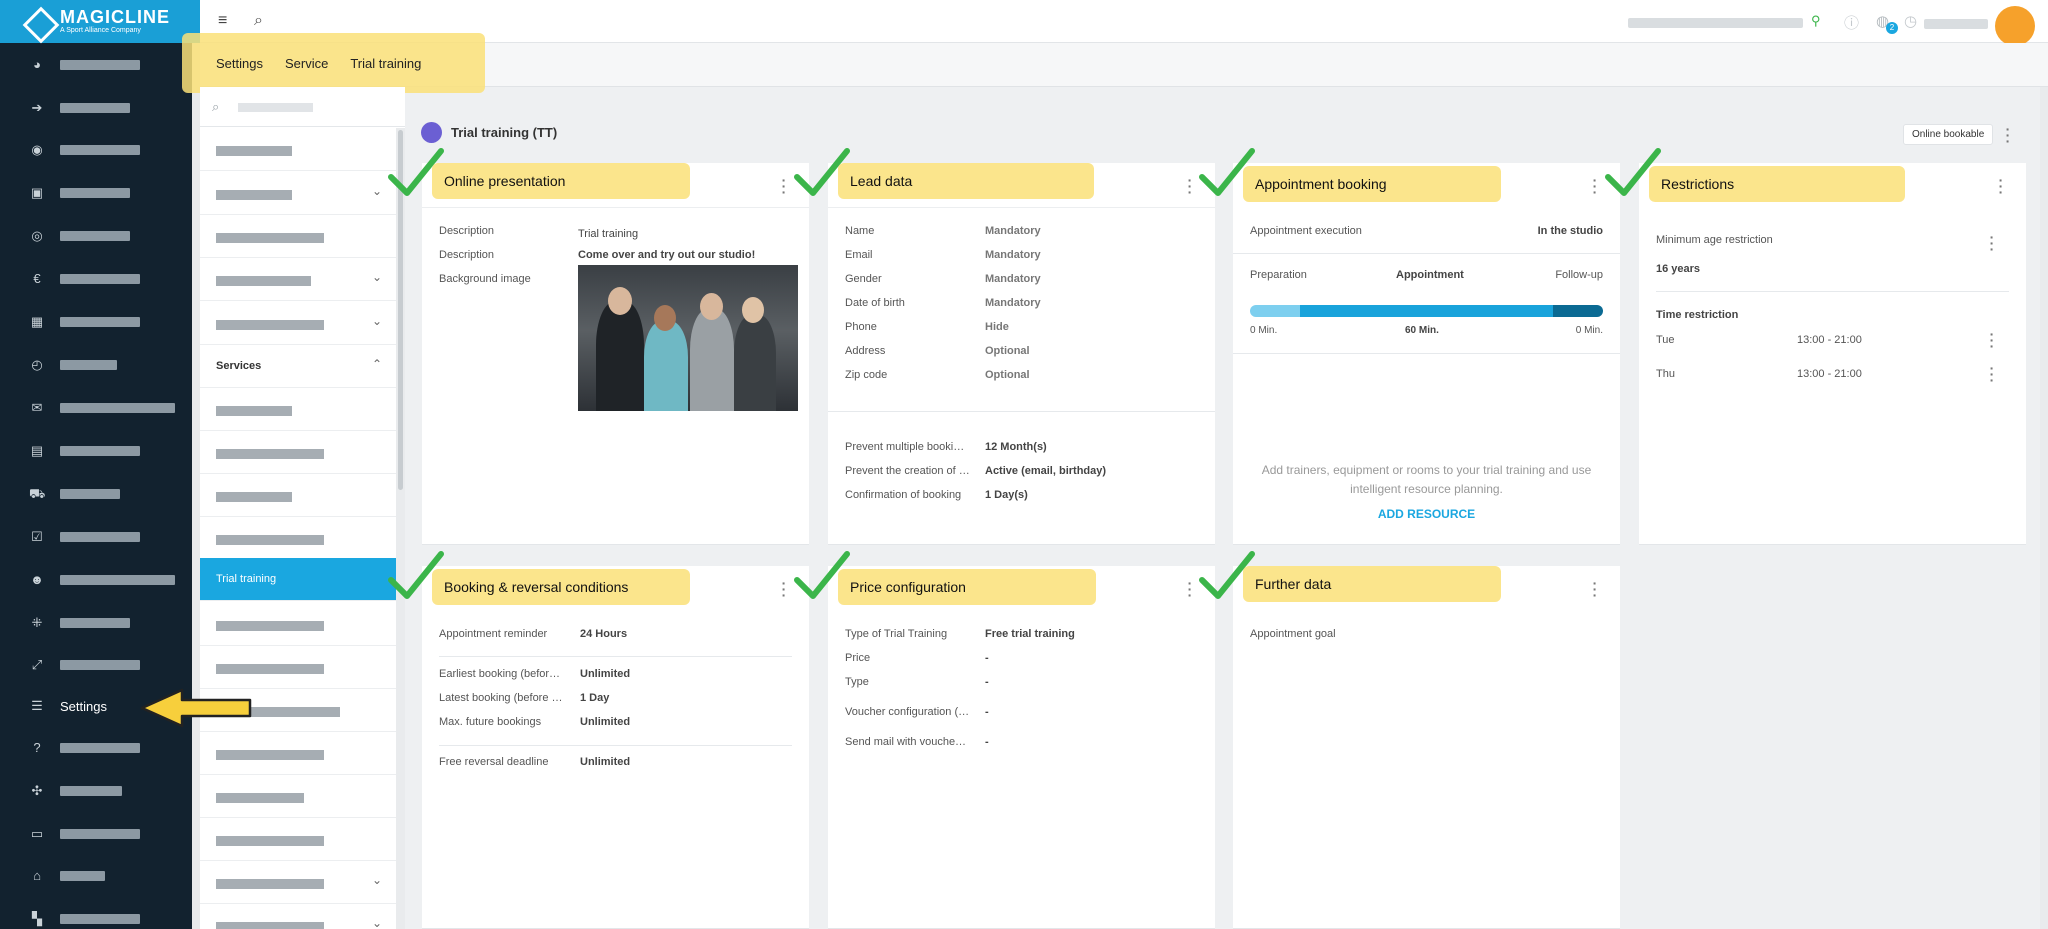 This screenshot has height=929, width=2048. What do you see at coordinates (302, 107) in the screenshot?
I see `subnav-search: ⌕` at bounding box center [302, 107].